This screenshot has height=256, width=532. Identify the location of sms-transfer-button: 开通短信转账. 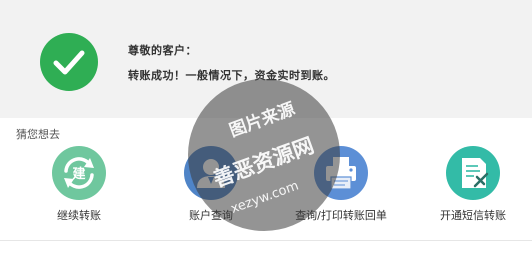
(473, 184).